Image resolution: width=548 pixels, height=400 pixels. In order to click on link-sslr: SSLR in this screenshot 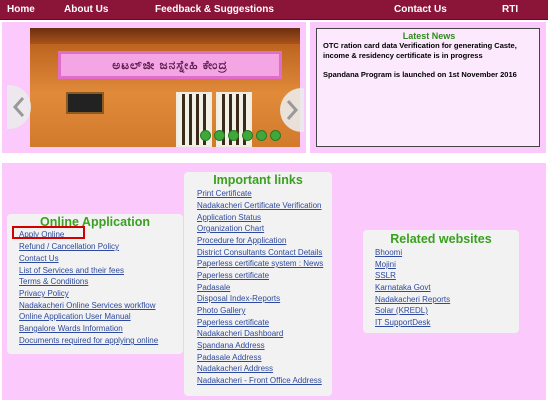, I will do `click(385, 275)`.